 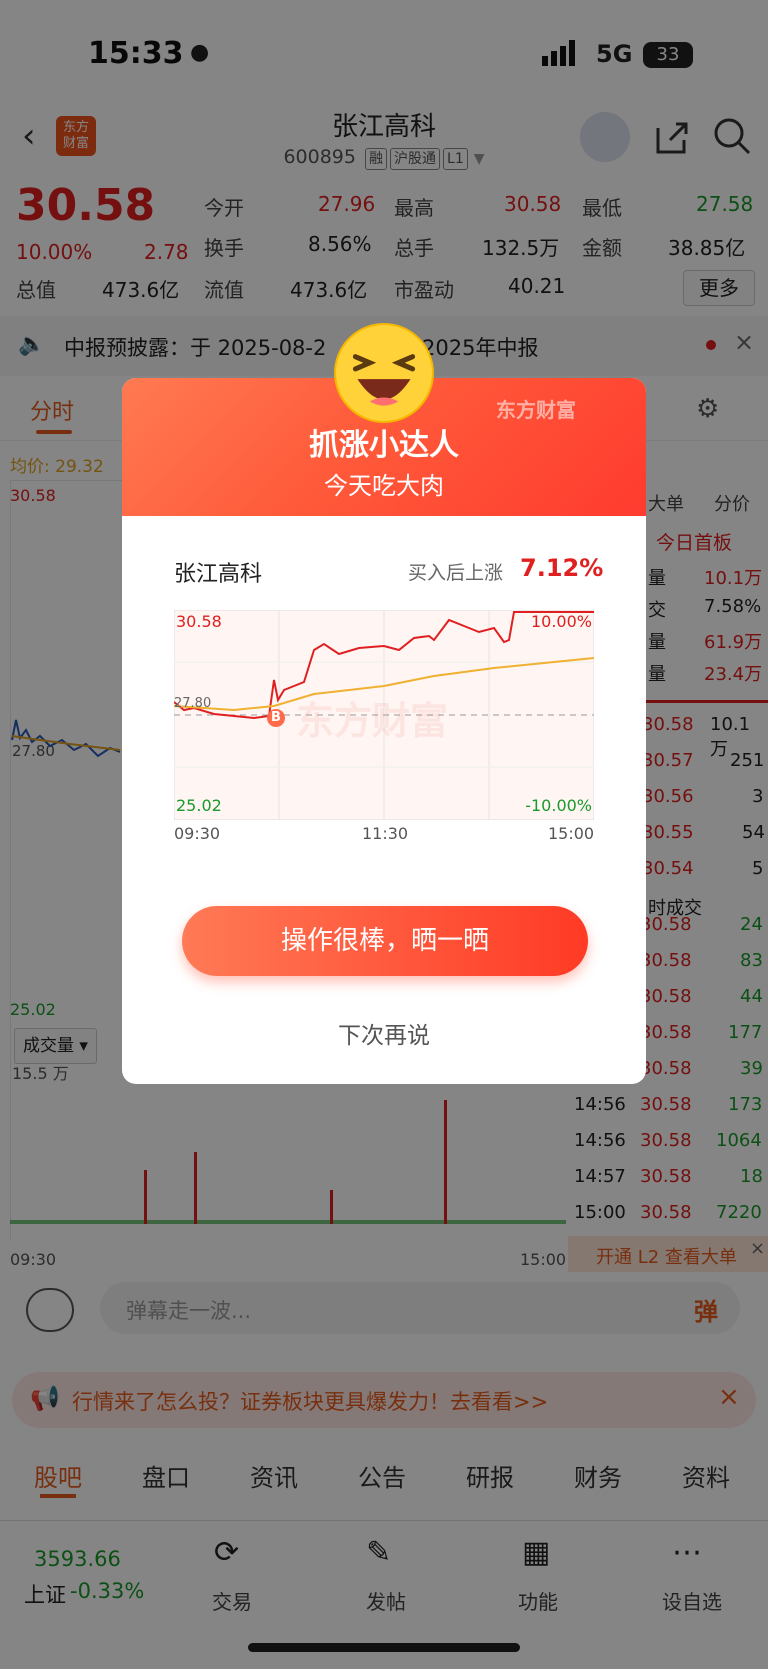 I want to click on modal-chart-high: 30.58, so click(x=199, y=621).